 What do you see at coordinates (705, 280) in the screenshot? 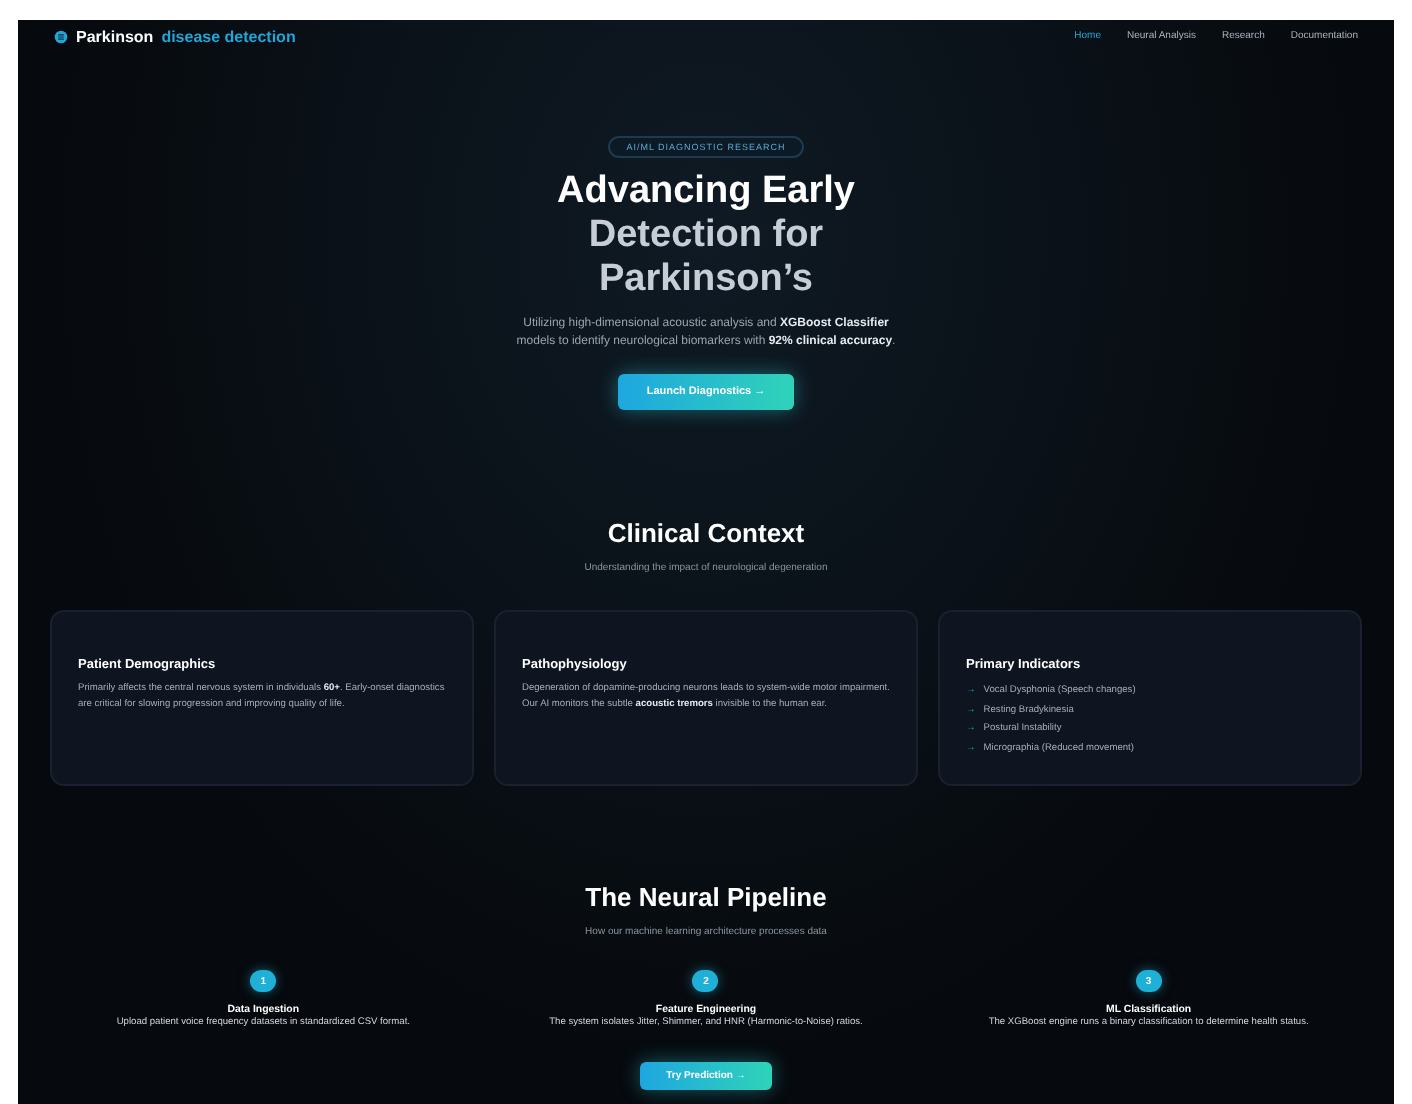
I see `hero-title: Parkinson’s` at bounding box center [705, 280].